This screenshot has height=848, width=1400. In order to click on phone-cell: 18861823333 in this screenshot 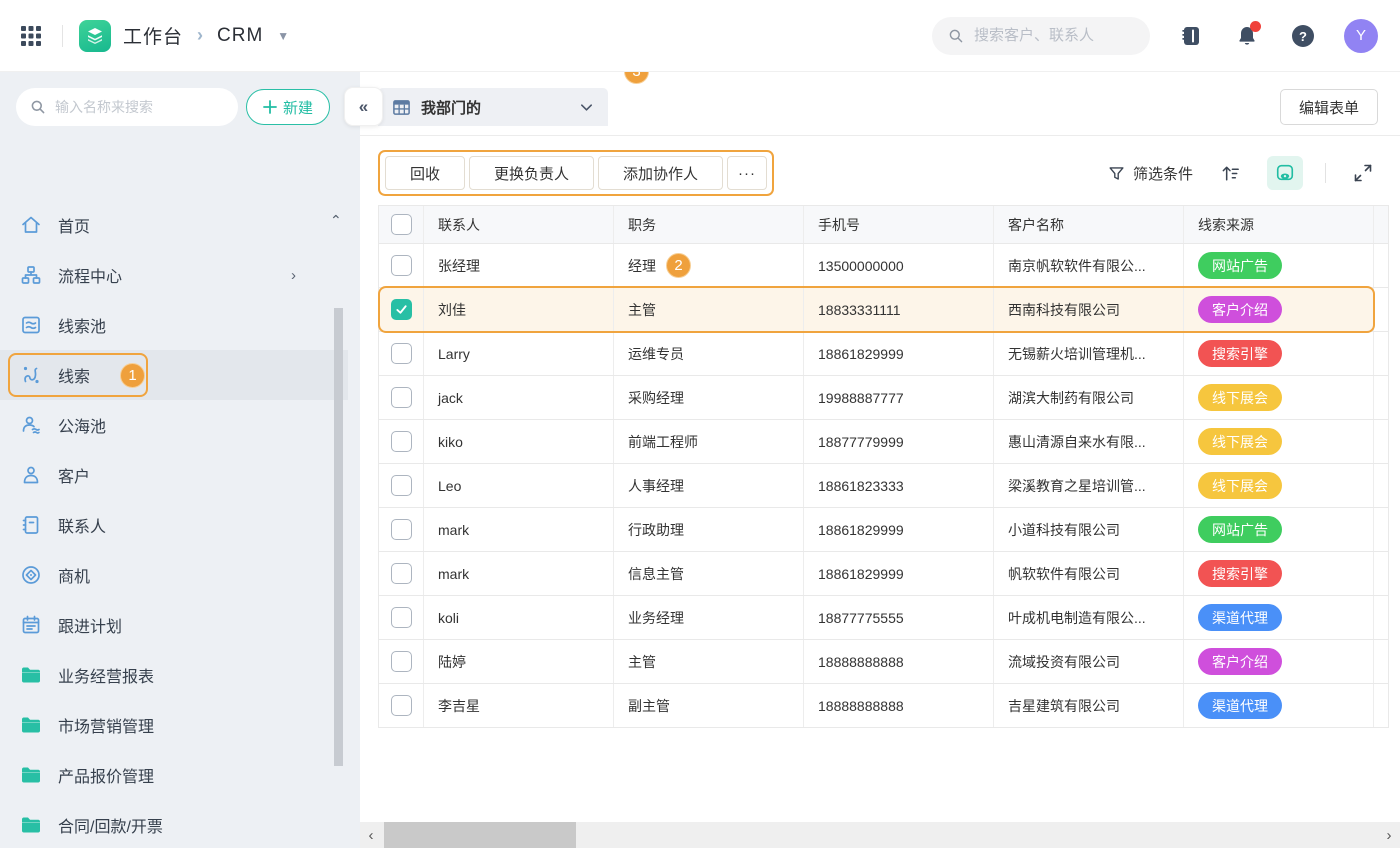, I will do `click(899, 485)`.